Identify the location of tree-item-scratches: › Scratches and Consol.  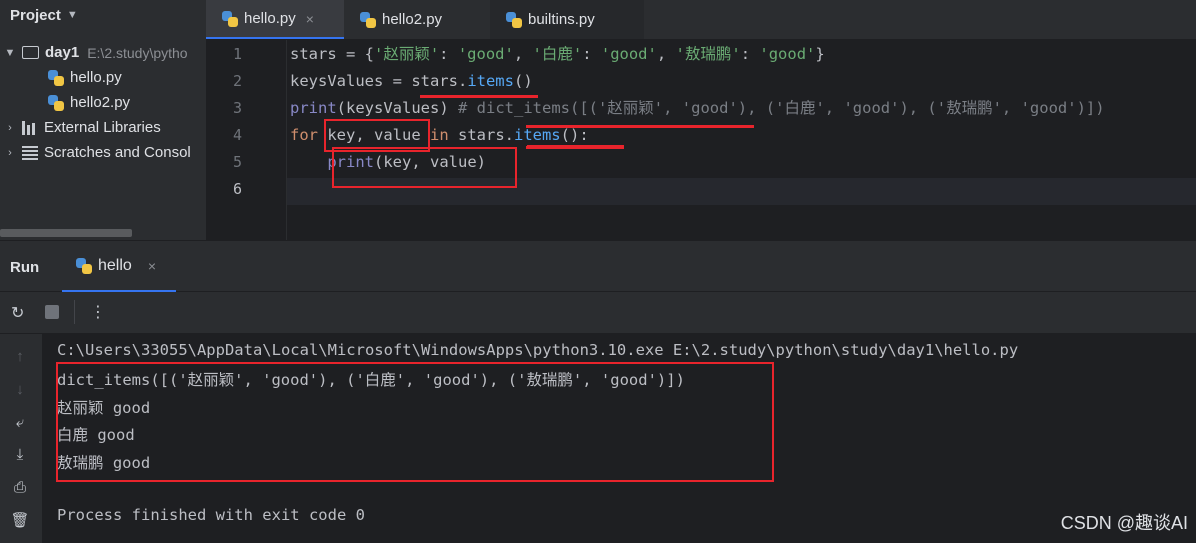
(97, 152).